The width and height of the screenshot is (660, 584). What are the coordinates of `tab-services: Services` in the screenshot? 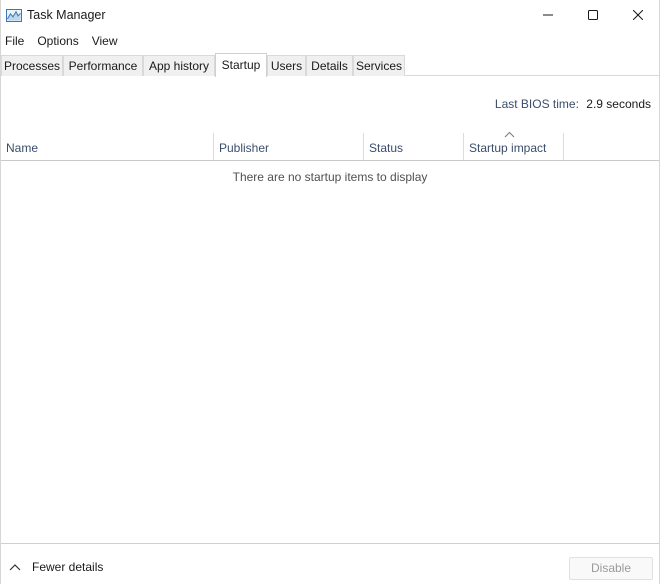 It's located at (379, 65).